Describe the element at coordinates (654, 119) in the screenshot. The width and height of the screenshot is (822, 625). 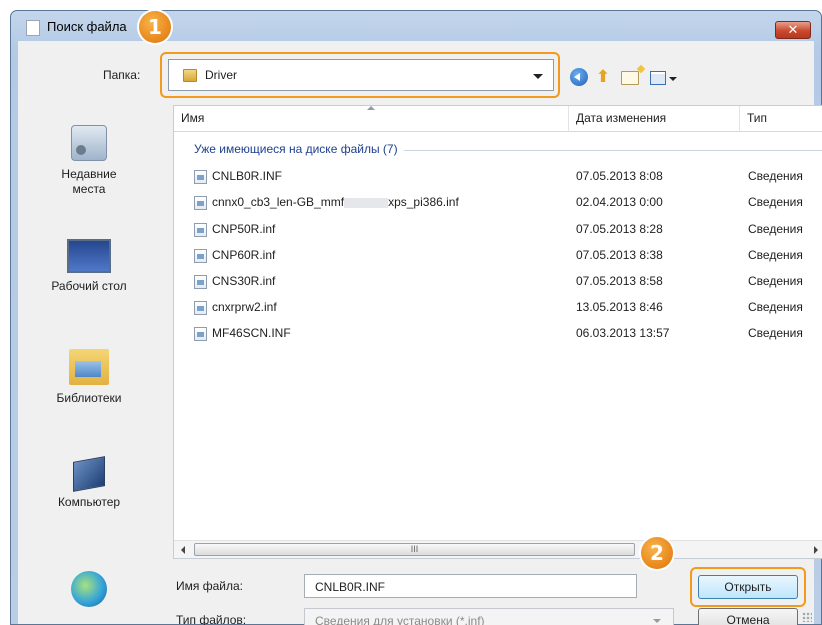
I see `column-header-date: Дата изменения` at that location.